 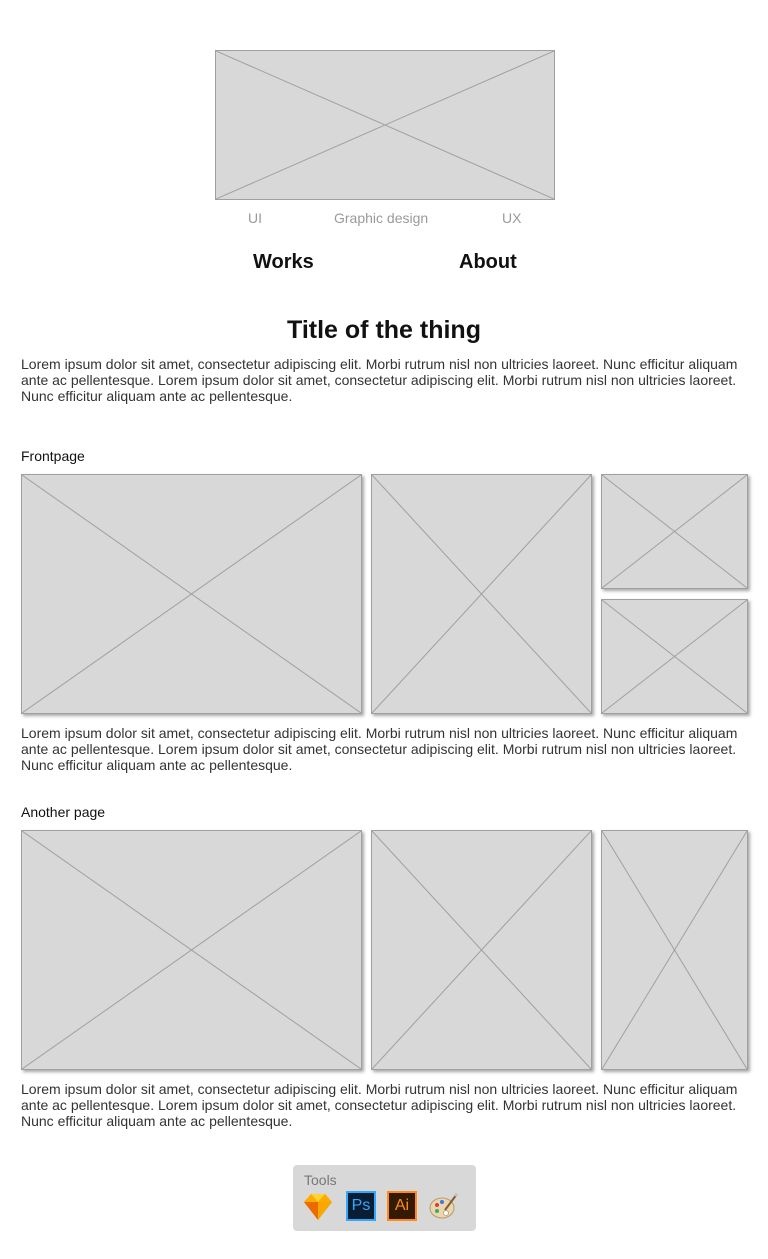 I want to click on section-label-frontpage: Frontpage, so click(x=53, y=456).